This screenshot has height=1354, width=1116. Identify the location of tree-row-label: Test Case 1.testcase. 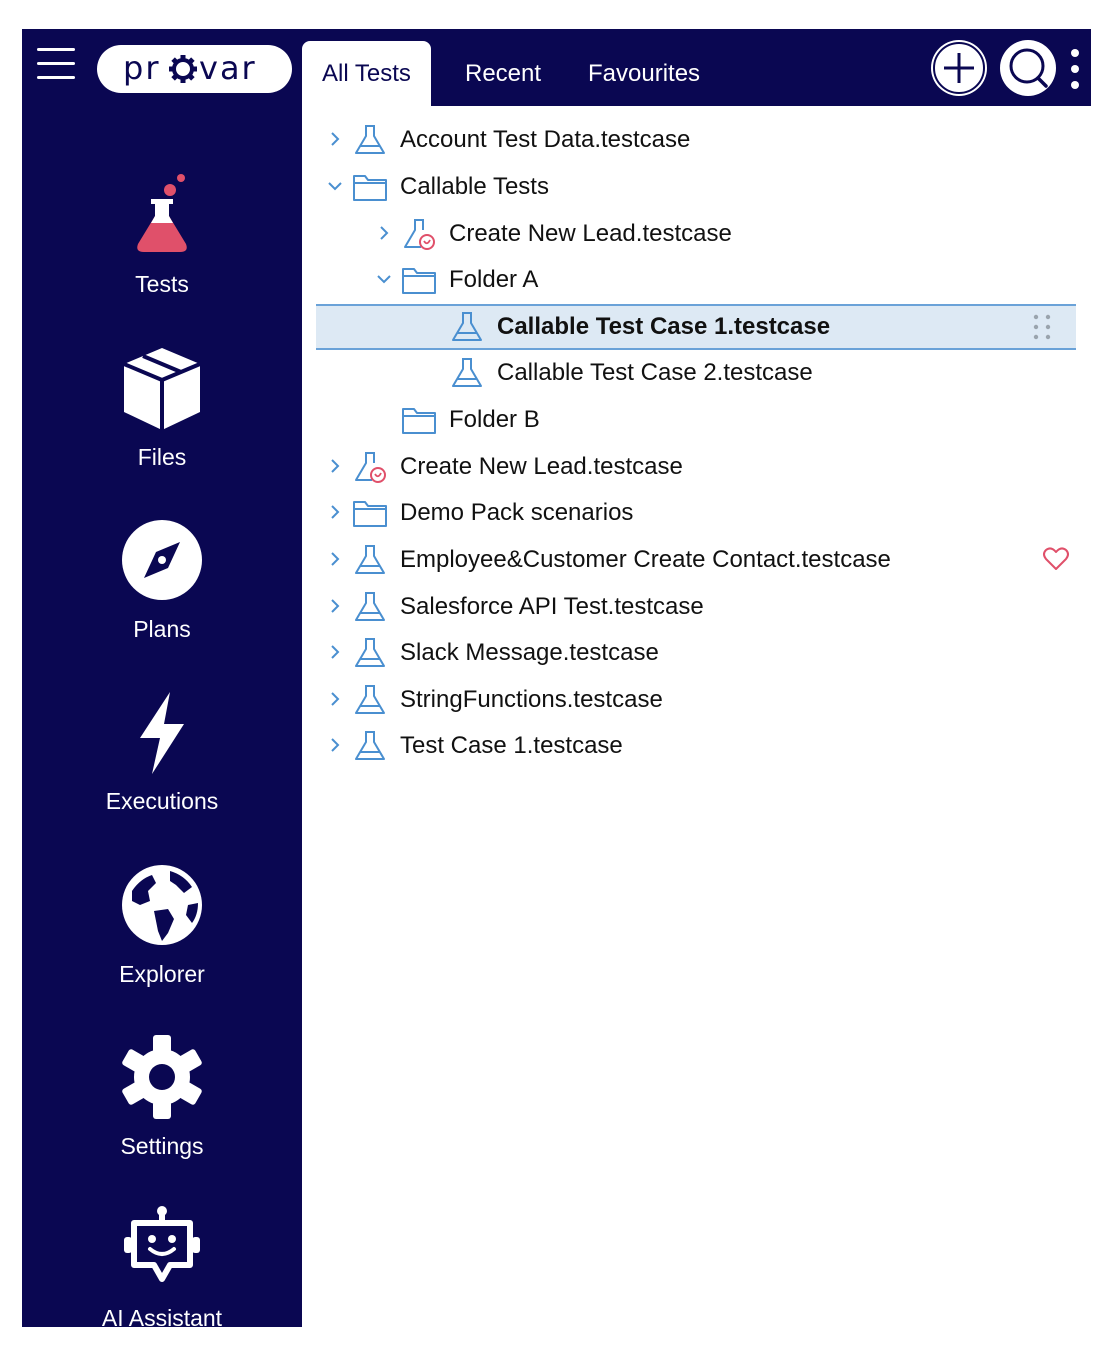
(511, 745).